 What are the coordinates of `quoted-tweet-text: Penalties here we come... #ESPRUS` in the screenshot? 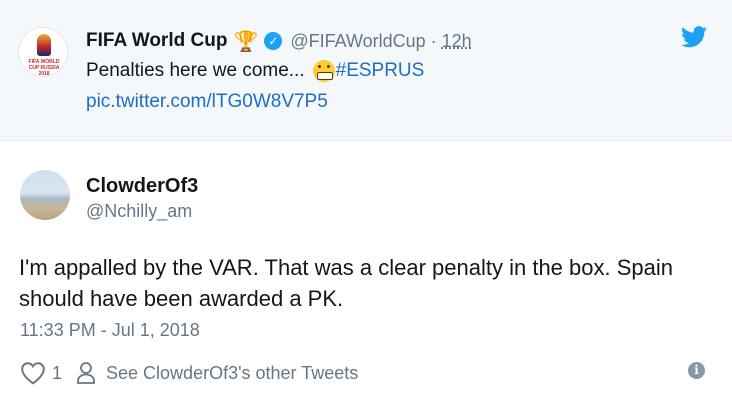 It's located at (255, 71).